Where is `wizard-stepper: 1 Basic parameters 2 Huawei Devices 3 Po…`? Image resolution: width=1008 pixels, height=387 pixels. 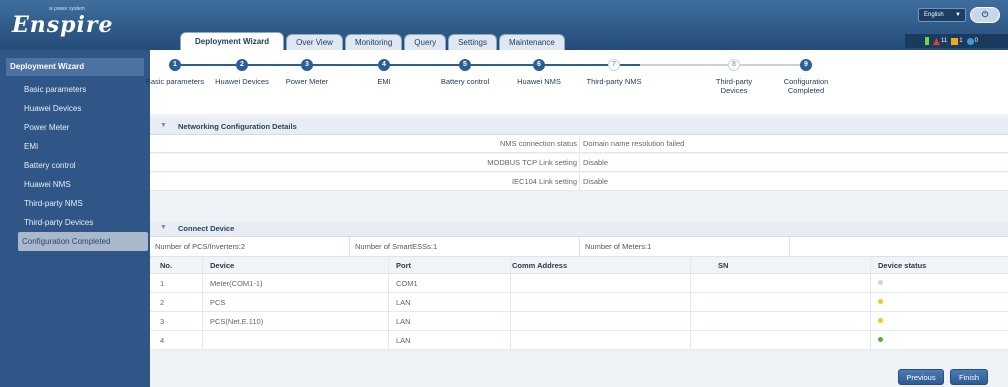
wizard-stepper: 1 Basic parameters 2 Huawei Devices 3 Po… is located at coordinates (577, 77).